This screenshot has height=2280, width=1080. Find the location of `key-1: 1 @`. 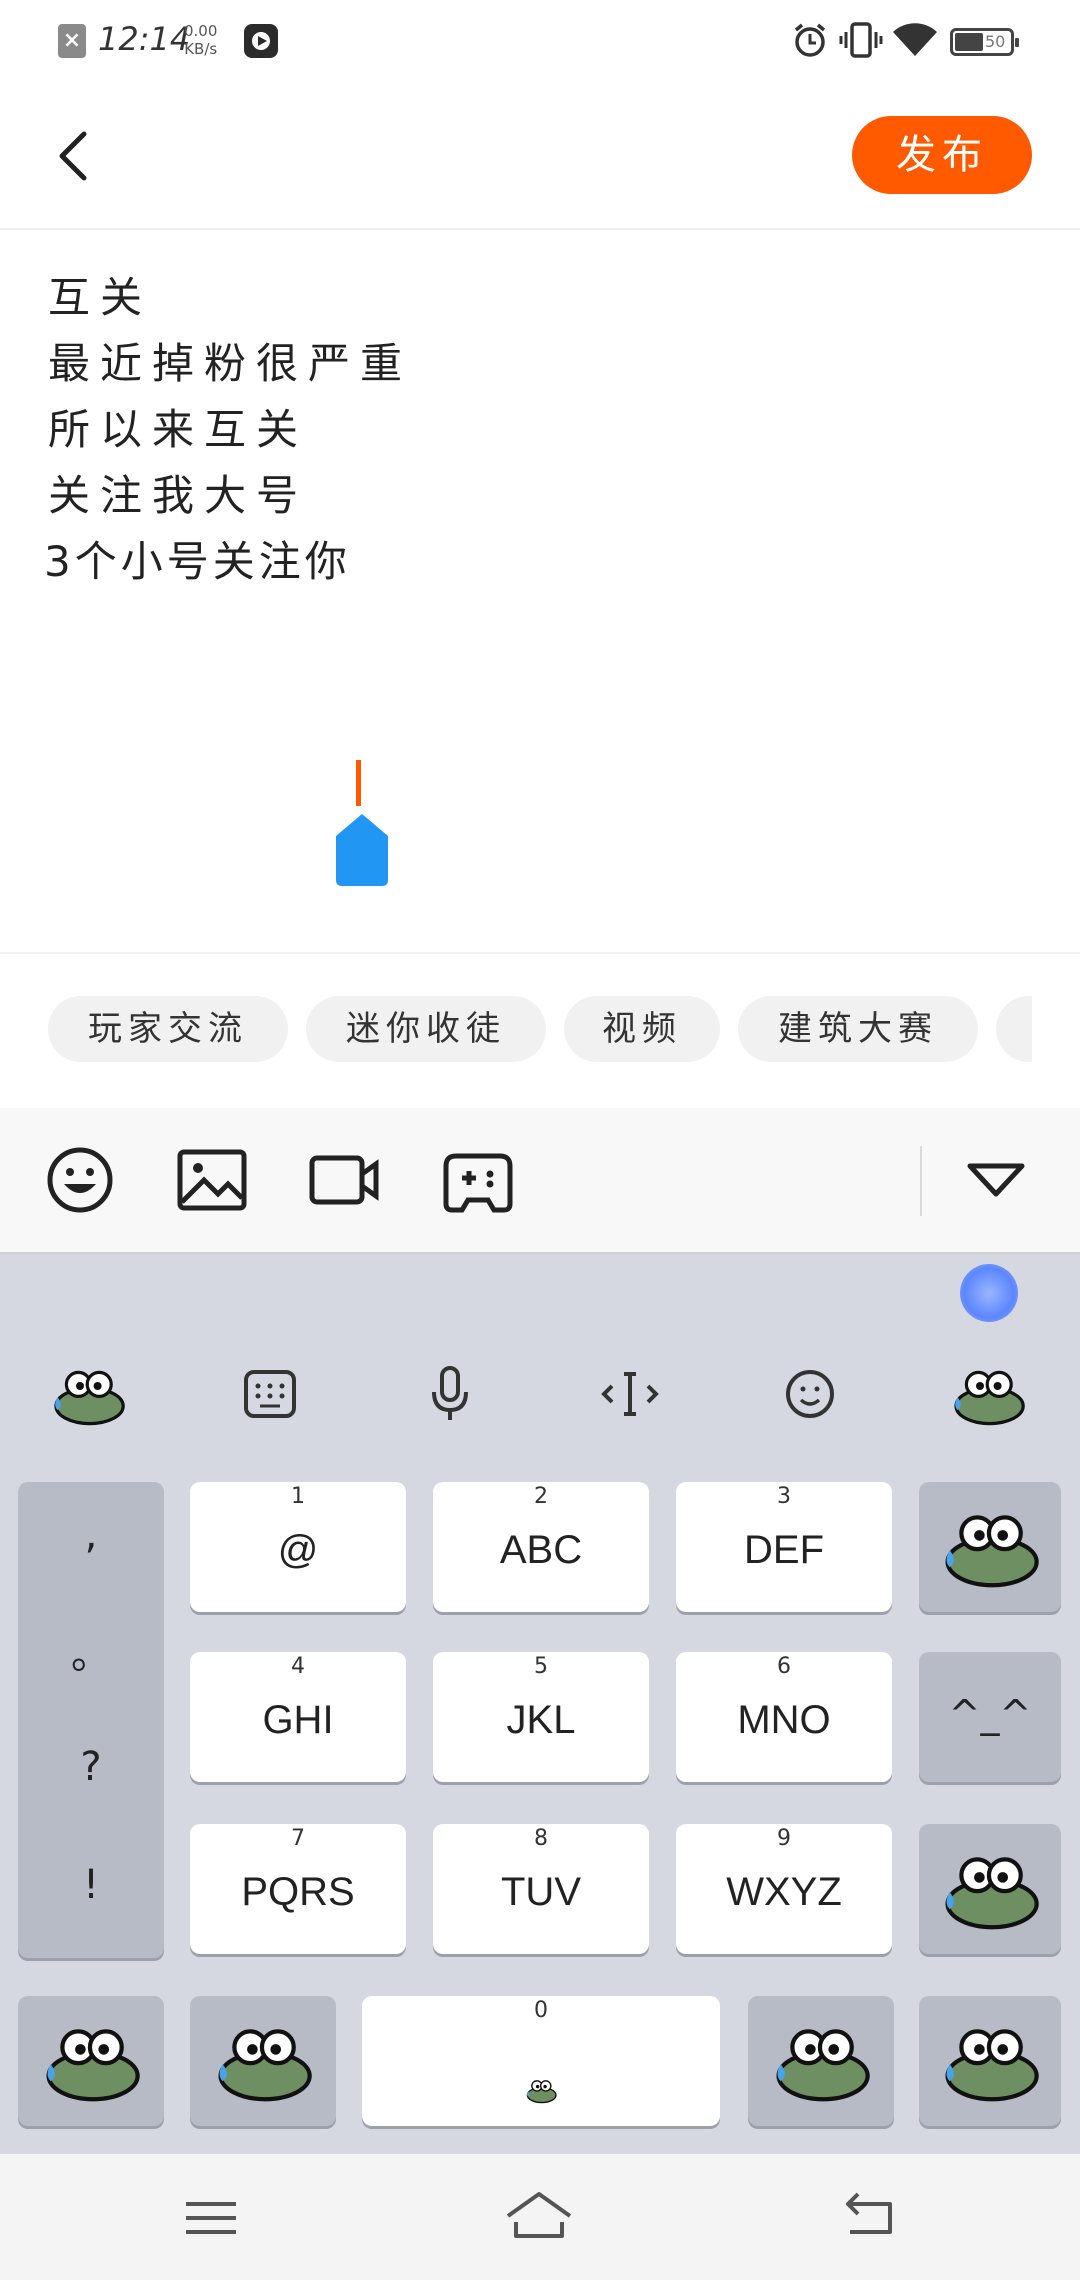

key-1: 1 @ is located at coordinates (298, 1547).